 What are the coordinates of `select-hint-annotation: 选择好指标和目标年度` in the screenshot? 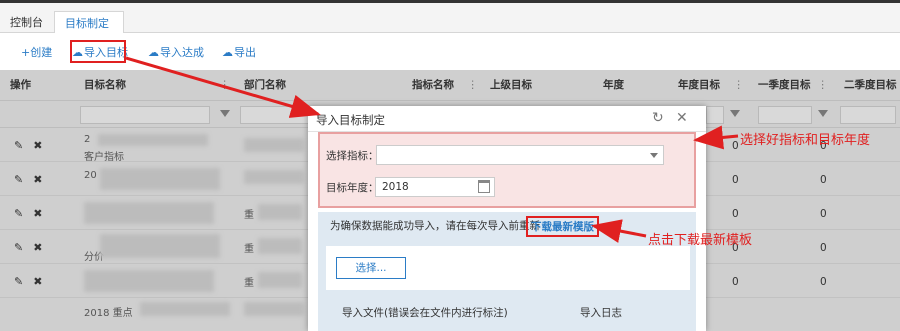 It's located at (805, 140).